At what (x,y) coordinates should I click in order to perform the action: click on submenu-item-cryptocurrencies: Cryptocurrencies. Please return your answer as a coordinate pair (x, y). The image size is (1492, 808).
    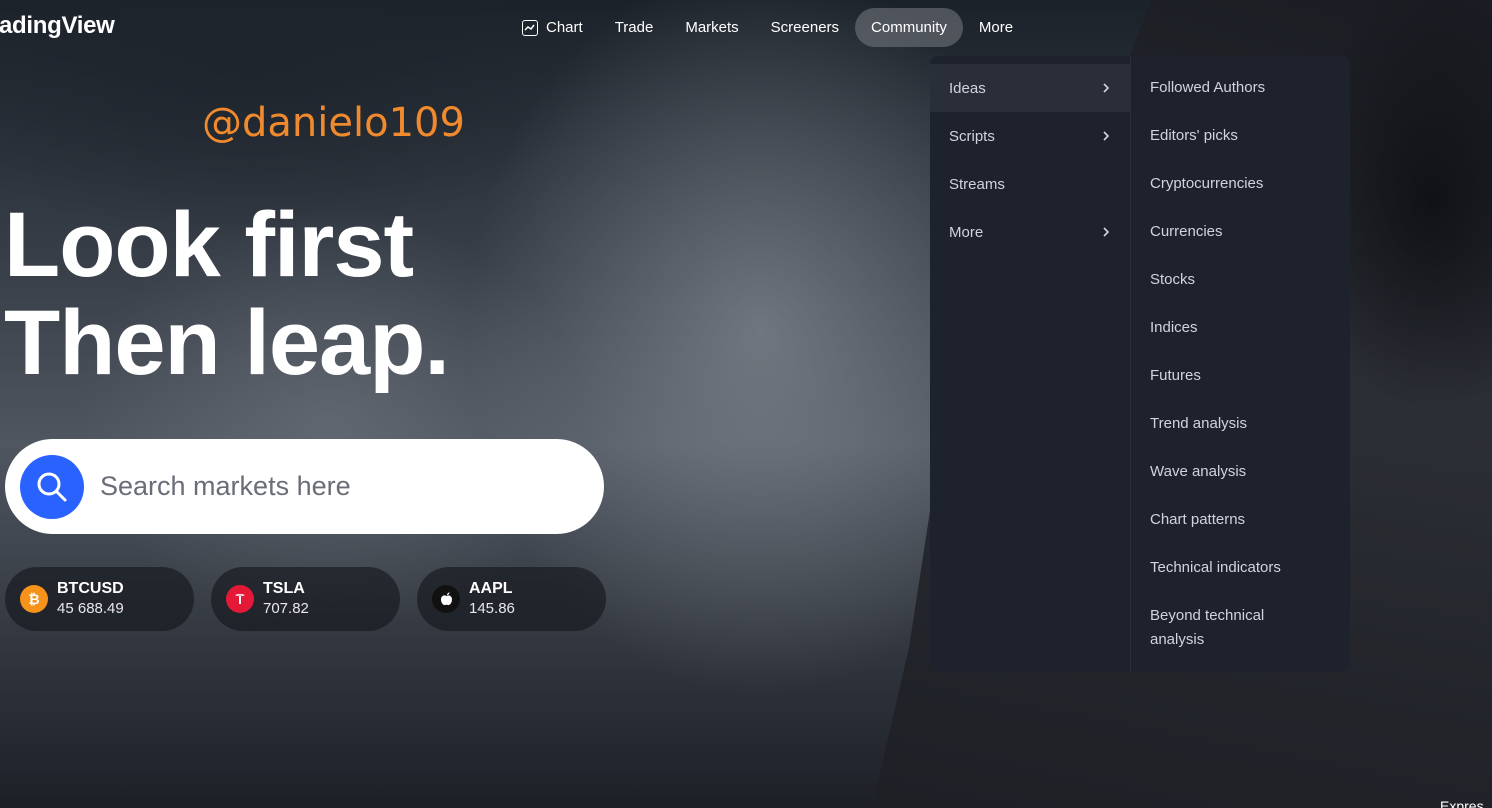
    Looking at the image, I should click on (1240, 184).